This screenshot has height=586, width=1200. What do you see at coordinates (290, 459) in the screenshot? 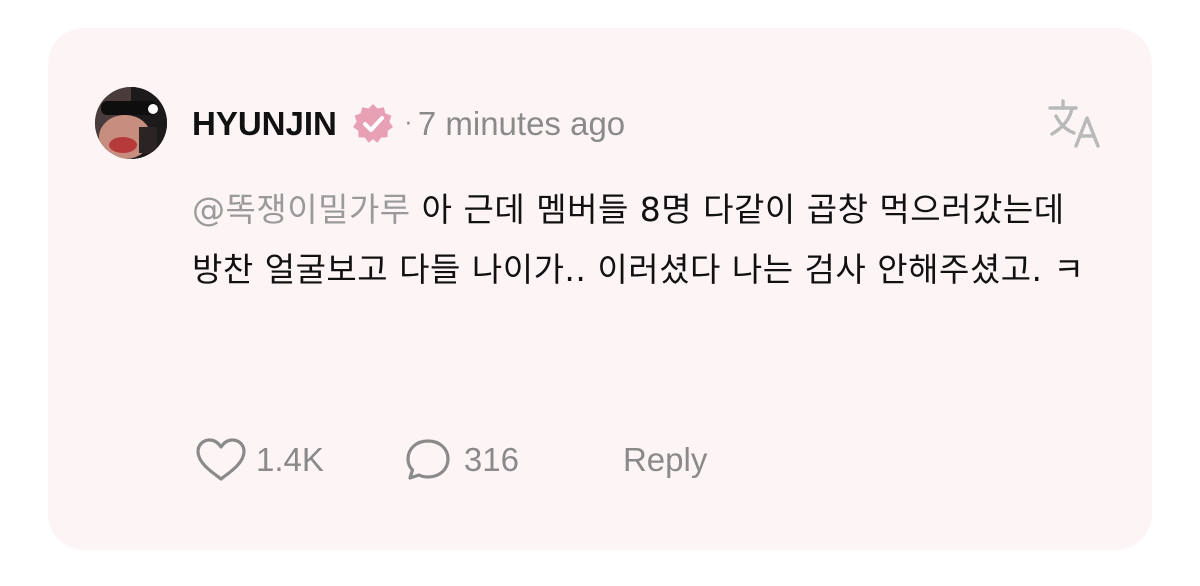
I see `like-count: 1.4K` at bounding box center [290, 459].